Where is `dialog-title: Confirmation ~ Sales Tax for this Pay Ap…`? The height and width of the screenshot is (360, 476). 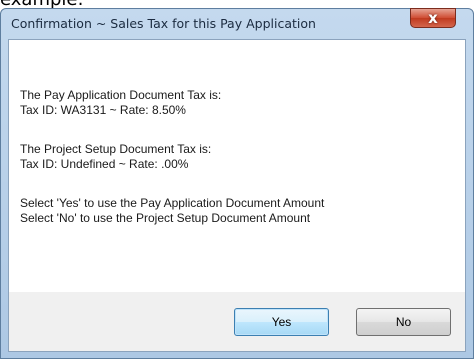
dialog-title: Confirmation ~ Sales Tax for this Pay Ap… is located at coordinates (163, 23).